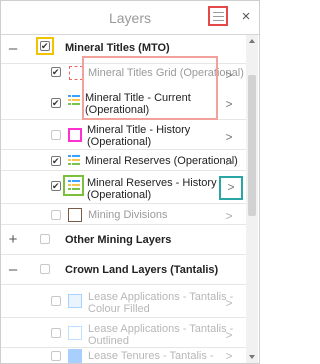  Describe the element at coordinates (128, 215) in the screenshot. I see `layer-label: Mining Divisions` at that location.